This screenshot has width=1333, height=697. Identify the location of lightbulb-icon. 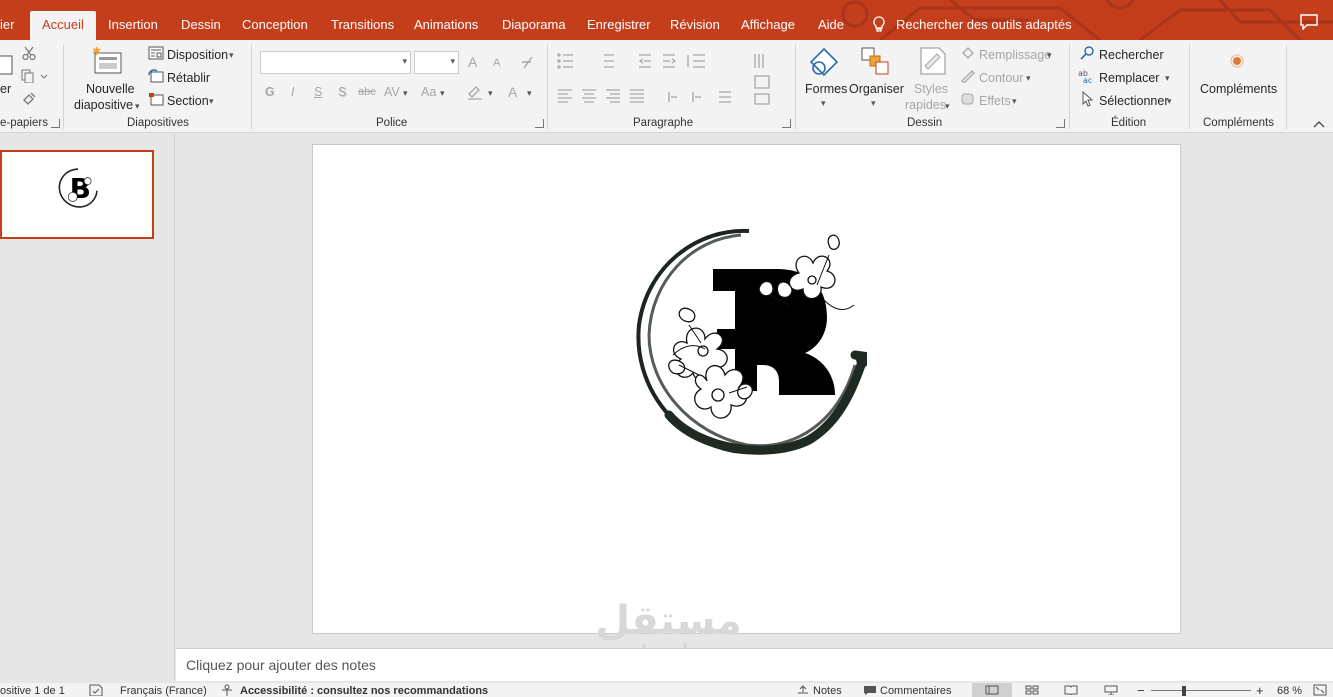
(879, 24).